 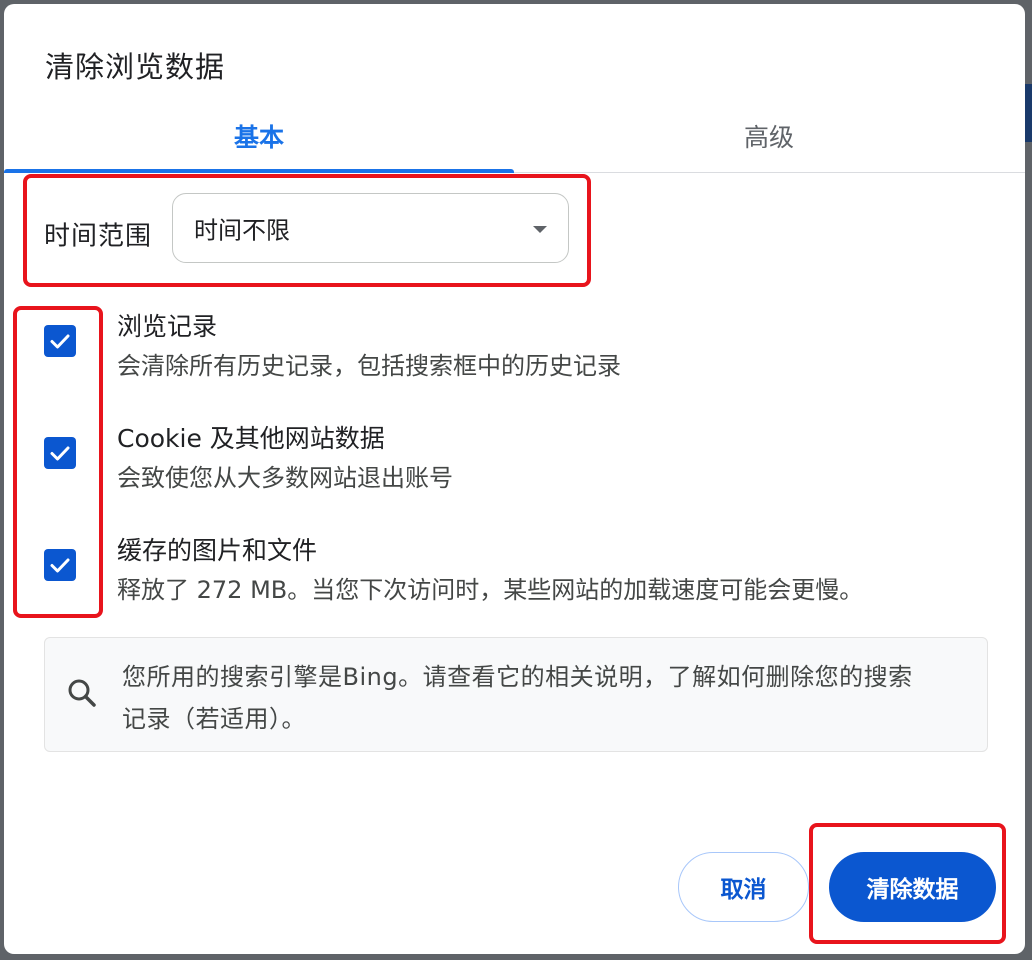 What do you see at coordinates (167, 326) in the screenshot?
I see `item-title-browsing-history: 浏览记录` at bounding box center [167, 326].